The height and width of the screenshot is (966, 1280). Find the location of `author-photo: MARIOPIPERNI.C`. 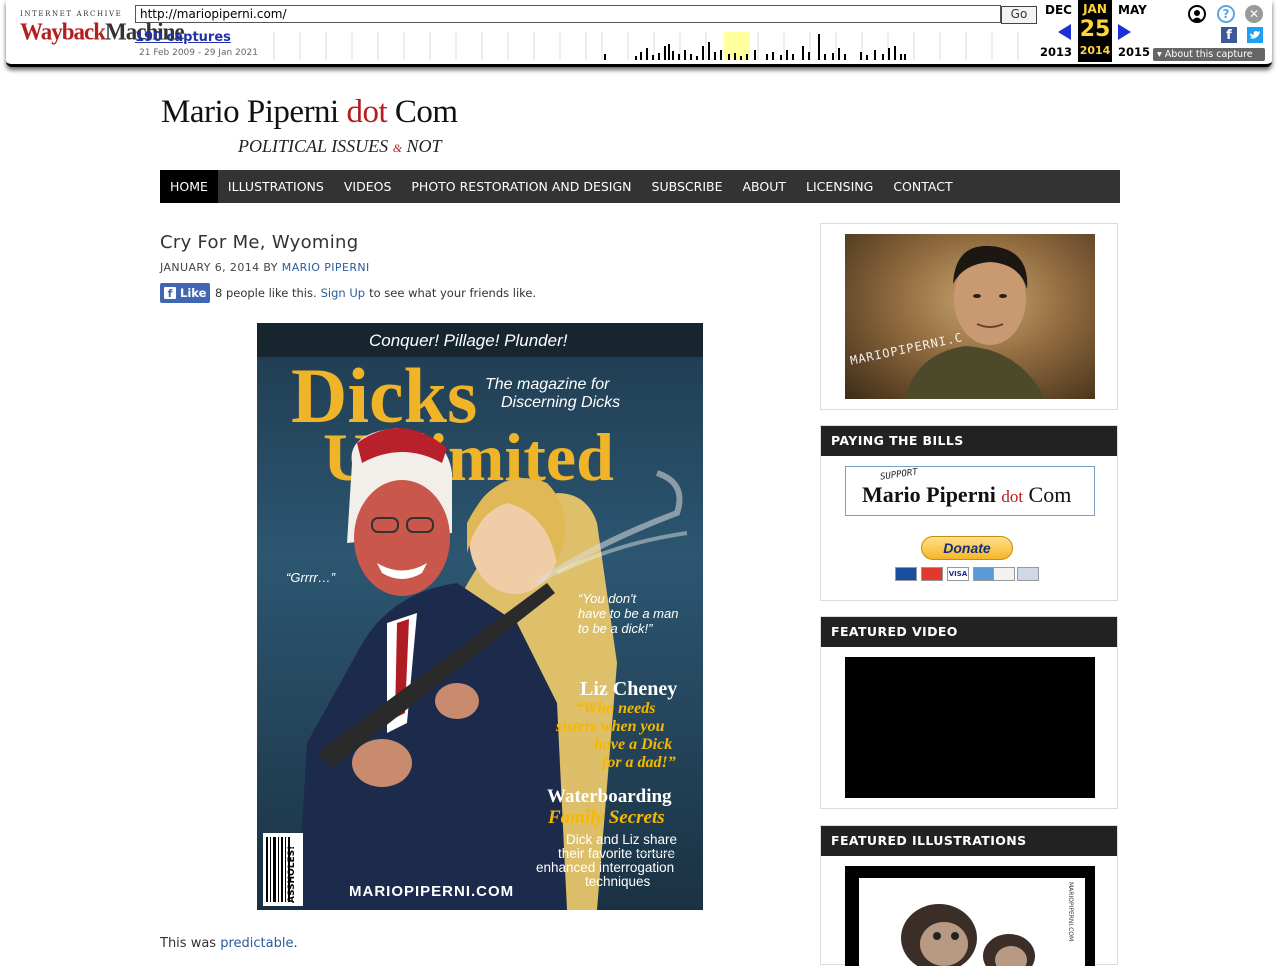

author-photo: MARIOPIPERNI.C is located at coordinates (970, 316).